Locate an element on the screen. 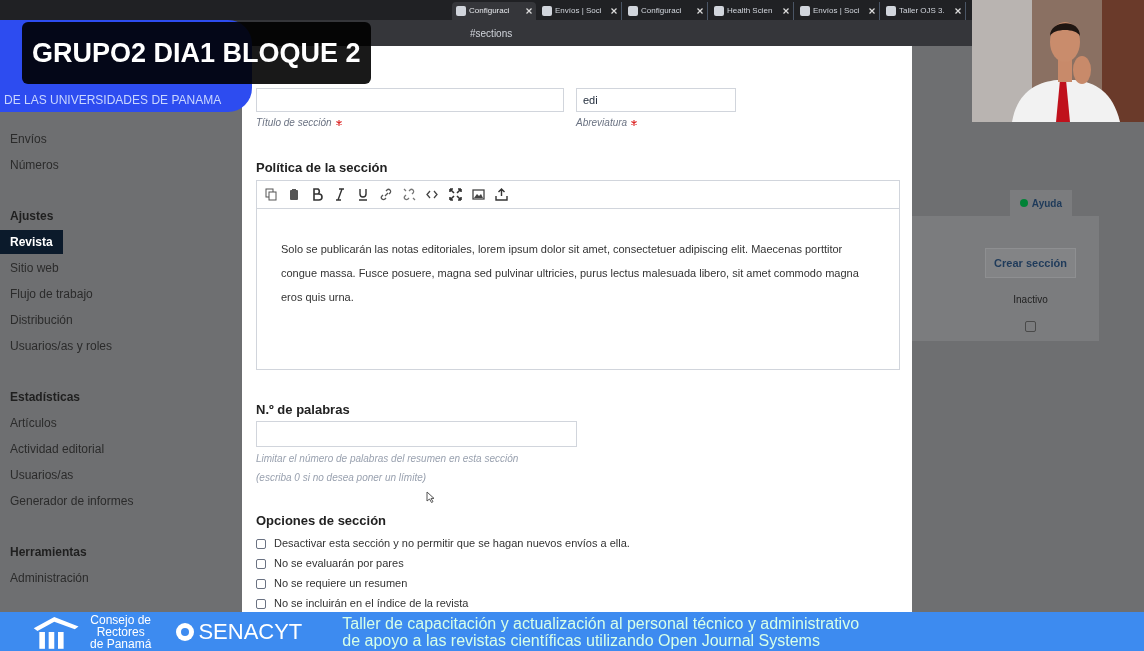 Image resolution: width=1144 pixels, height=651 pixels. sidebar-item: Usuarios/as is located at coordinates (42, 475).